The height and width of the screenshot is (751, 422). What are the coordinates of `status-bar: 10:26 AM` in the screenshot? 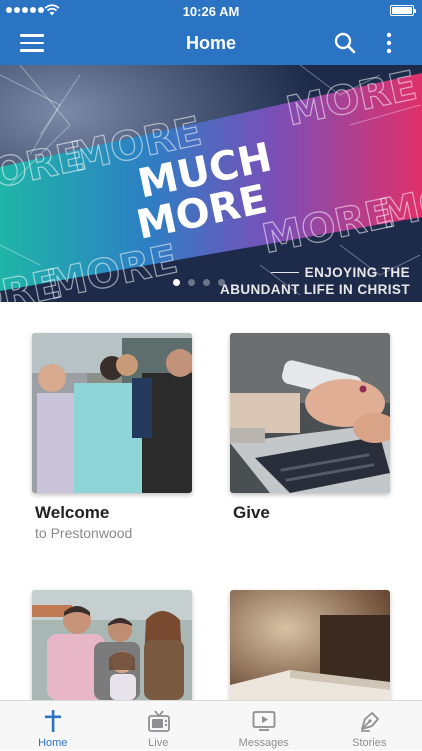 It's located at (211, 11).